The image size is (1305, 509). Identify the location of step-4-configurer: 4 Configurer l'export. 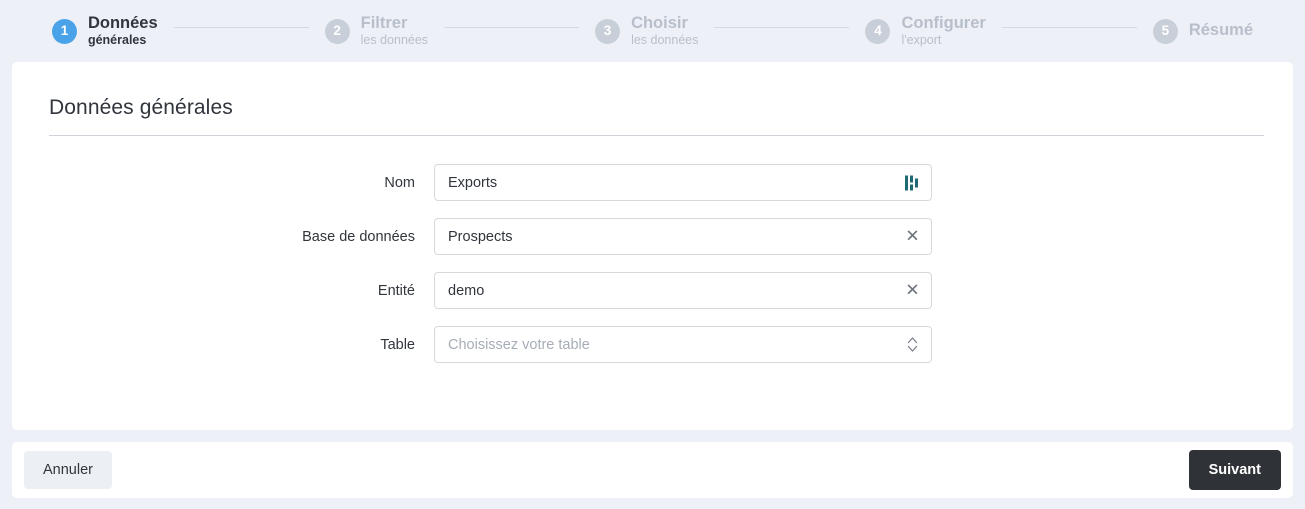
(925, 31).